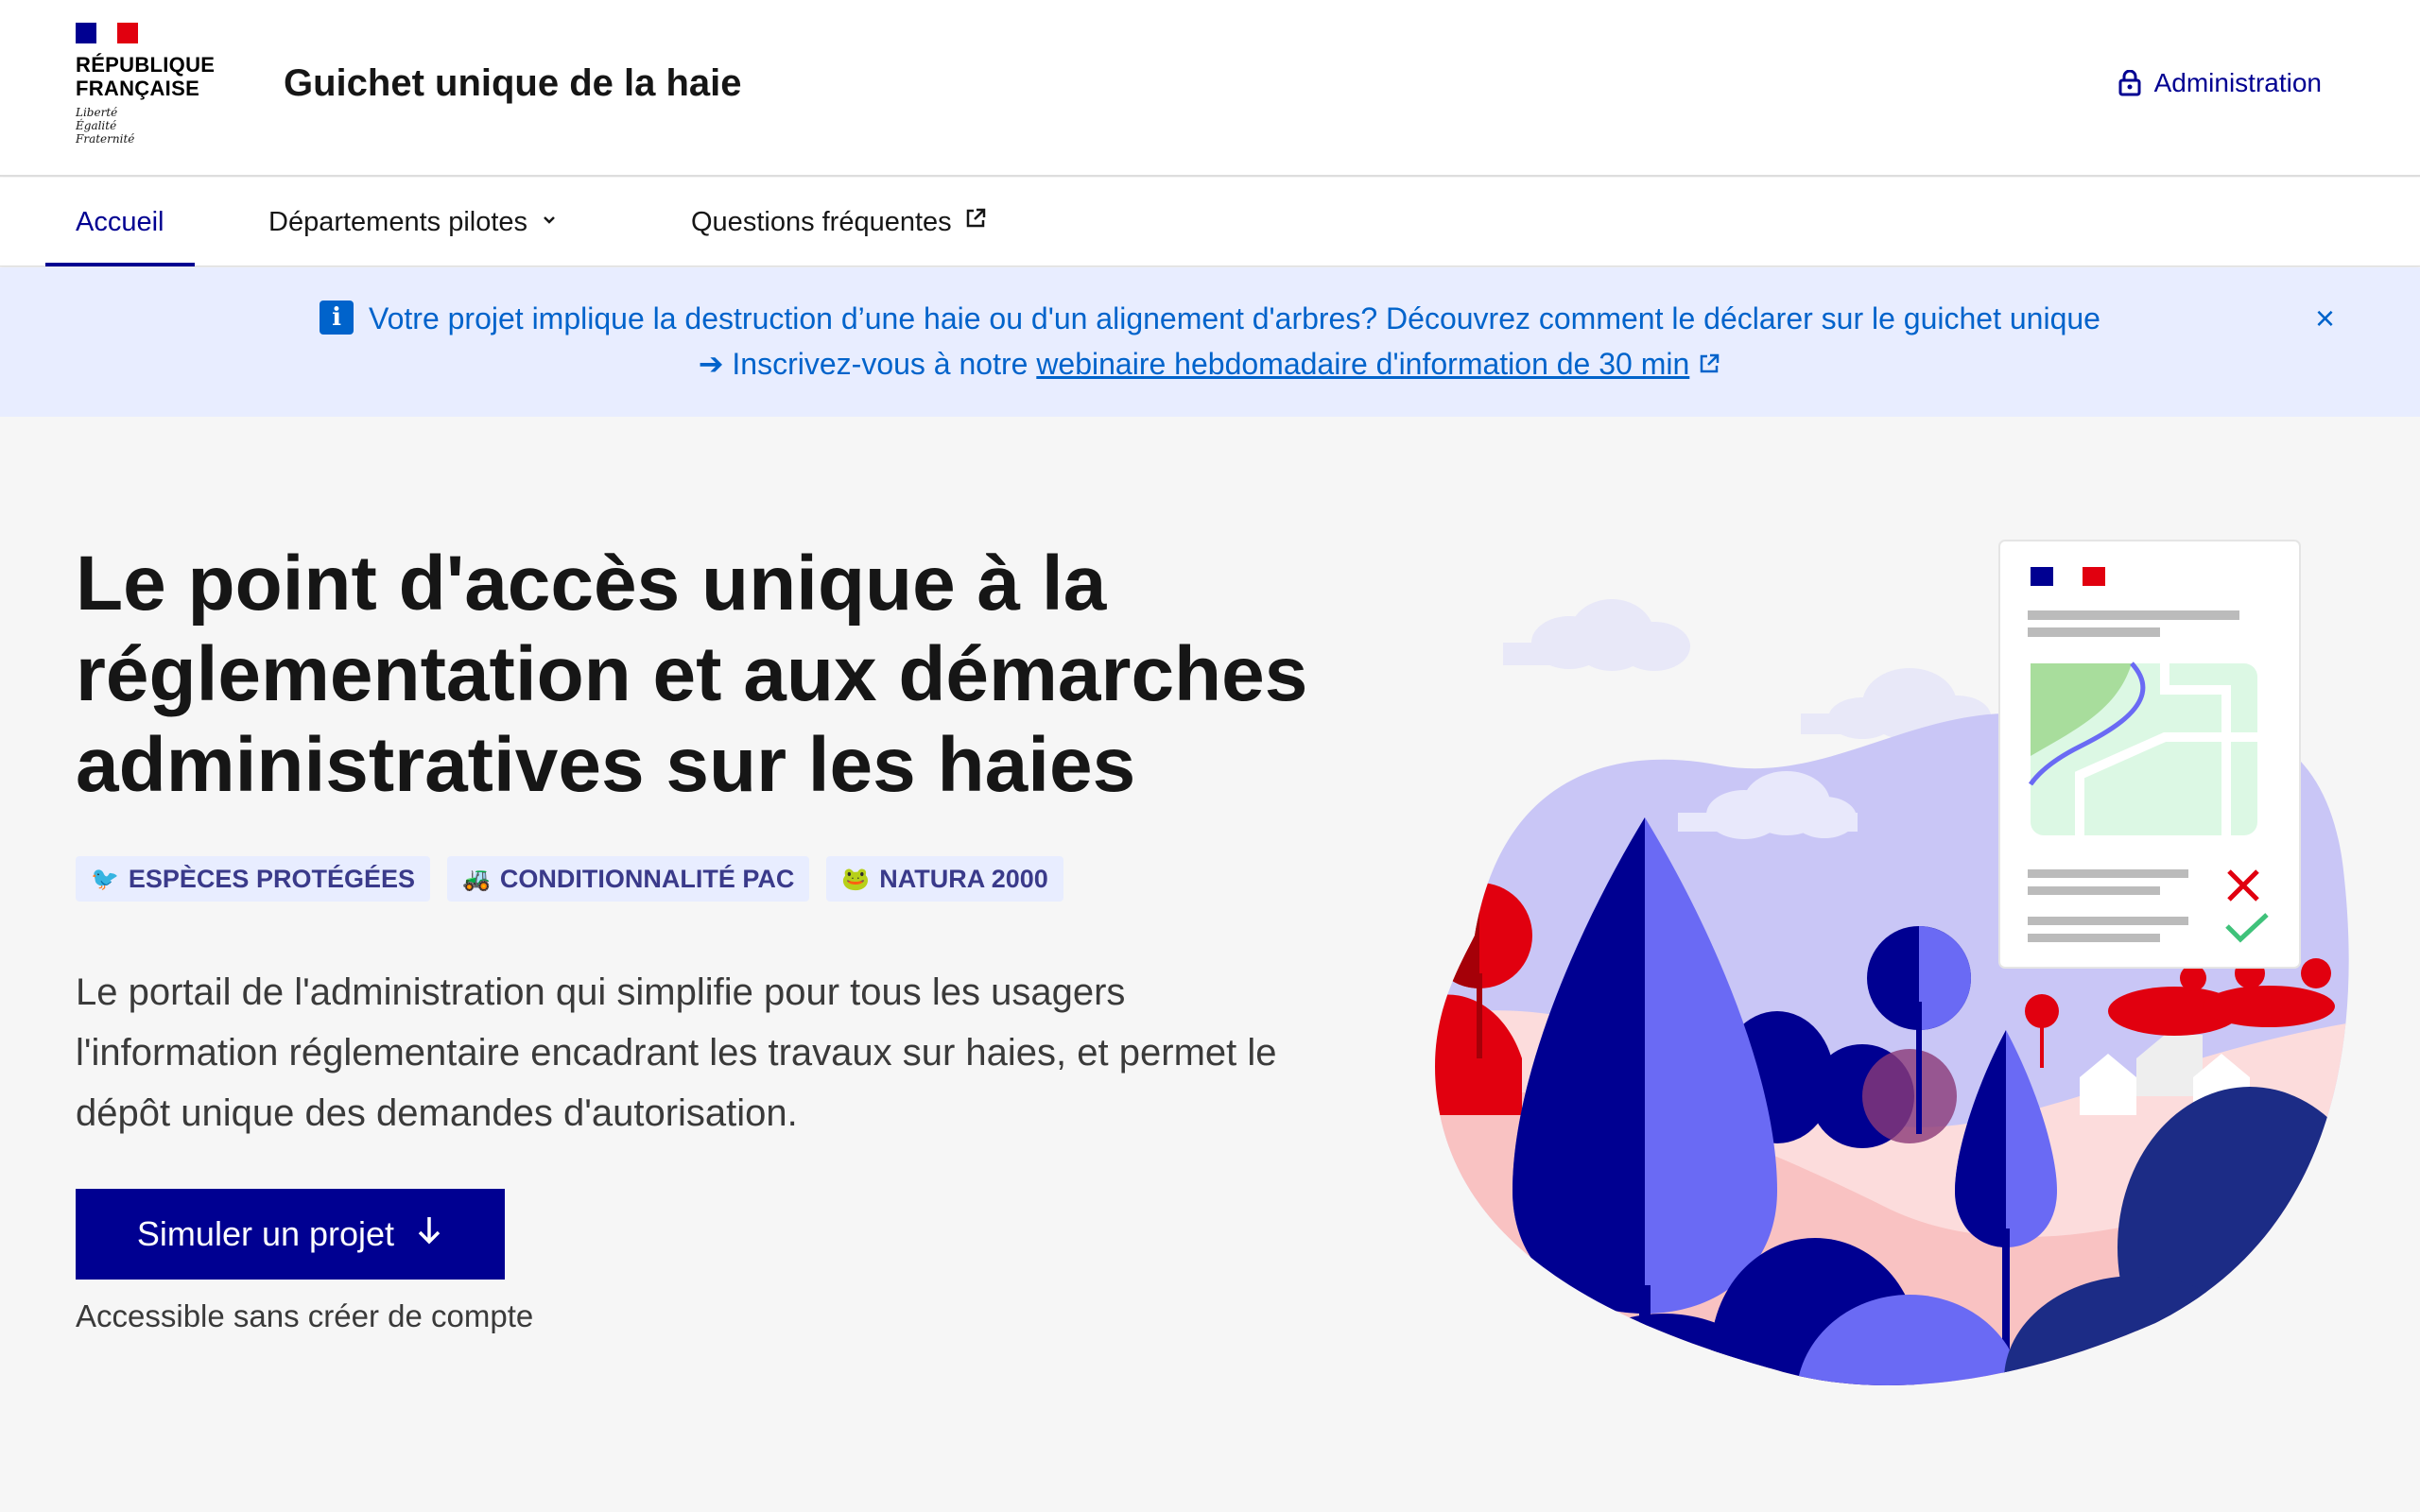  Describe the element at coordinates (156, 126) in the screenshot. I see `logo-motto: Liberté Égalité Fraternité` at that location.